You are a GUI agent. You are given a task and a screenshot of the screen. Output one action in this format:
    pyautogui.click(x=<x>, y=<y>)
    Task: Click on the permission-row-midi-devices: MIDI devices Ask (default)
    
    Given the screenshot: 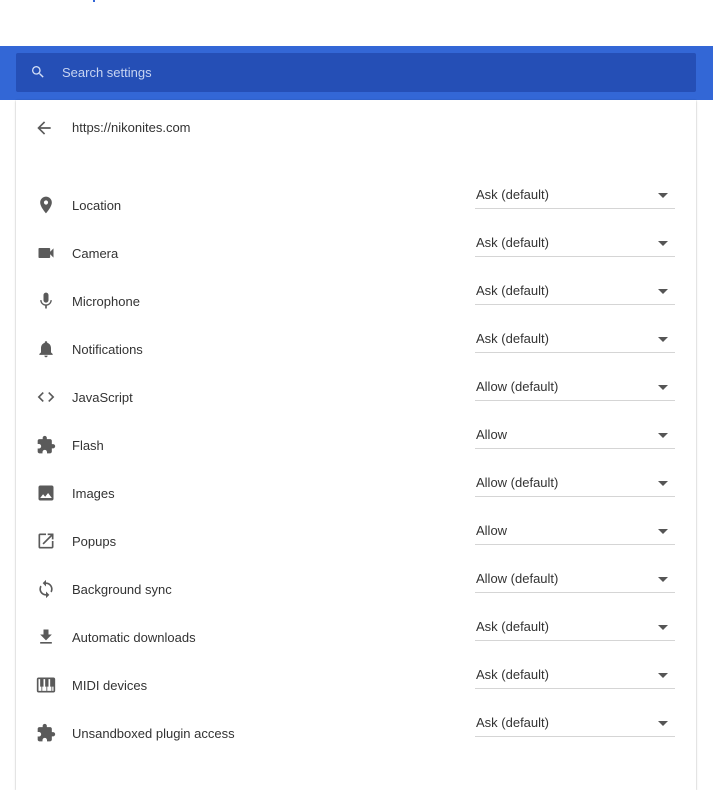 What is the action you would take?
    pyautogui.click(x=356, y=686)
    